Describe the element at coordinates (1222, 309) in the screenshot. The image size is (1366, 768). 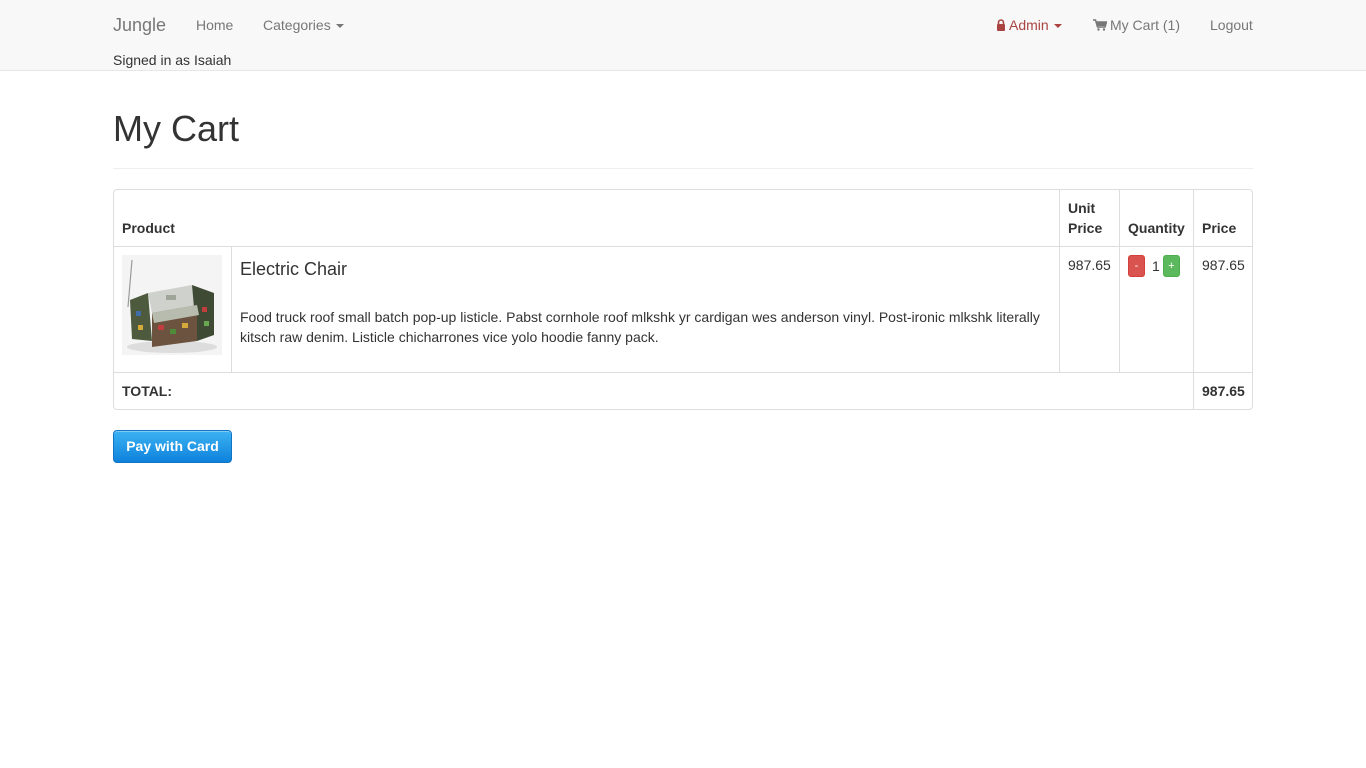
I see `line-price-value: 987.65` at that location.